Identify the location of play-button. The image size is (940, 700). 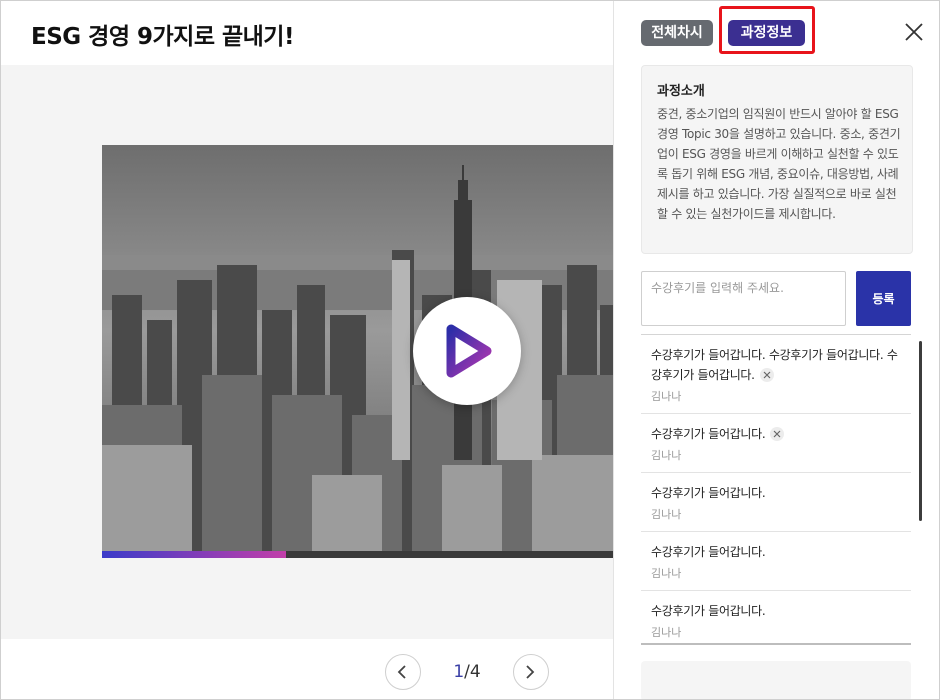
(467, 351).